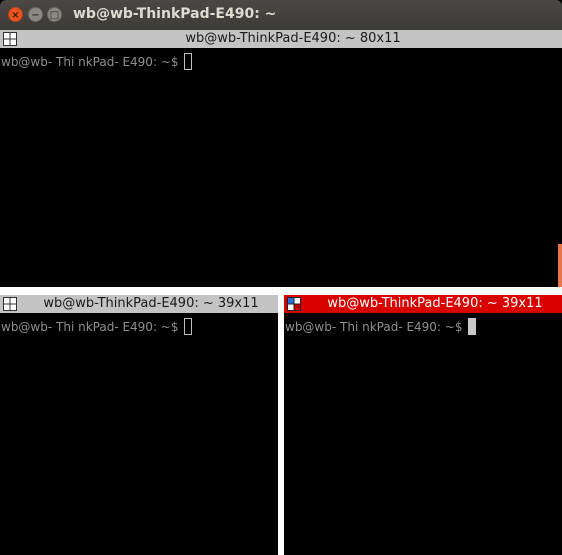 This screenshot has height=555, width=562. Describe the element at coordinates (151, 303) in the screenshot. I see `pane-bottom-left-title: wb@wb-ThinkPad-E490: ~ 39x11` at that location.